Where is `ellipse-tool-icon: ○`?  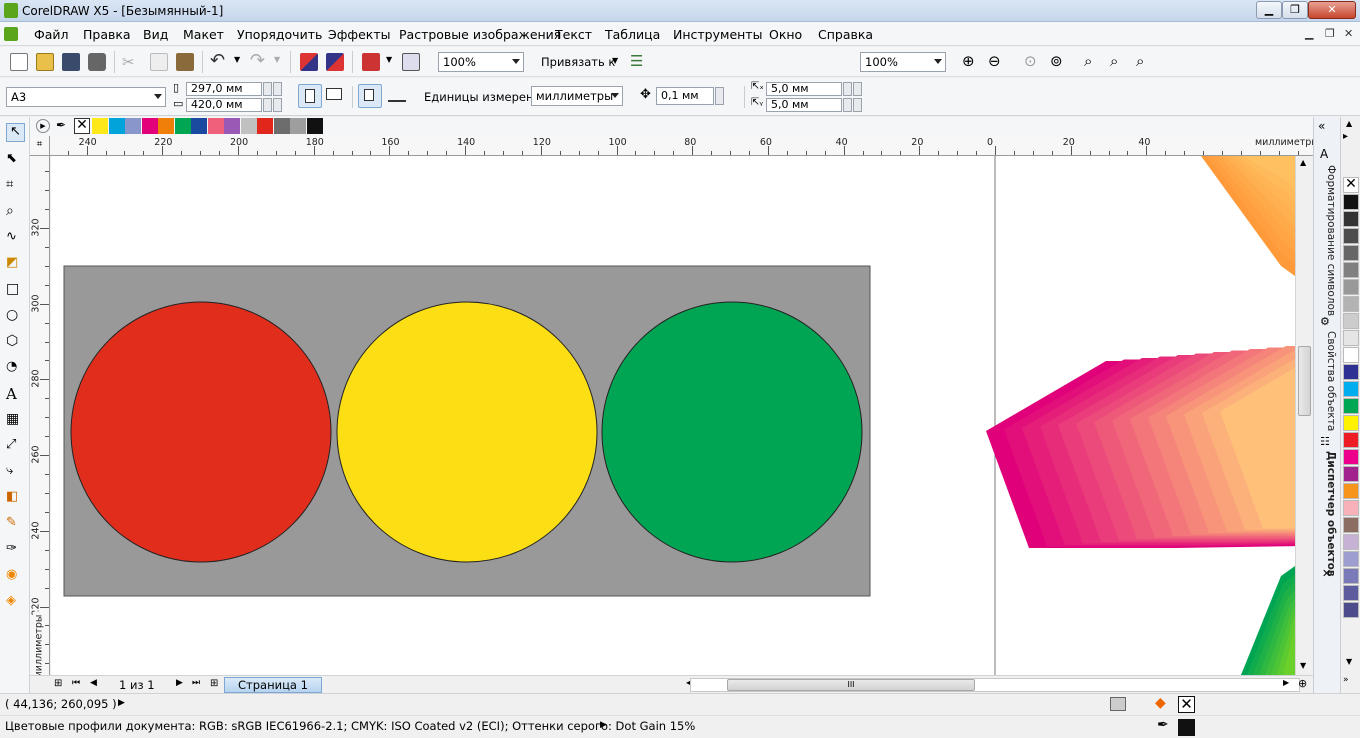
ellipse-tool-icon: ○ is located at coordinates (15, 316).